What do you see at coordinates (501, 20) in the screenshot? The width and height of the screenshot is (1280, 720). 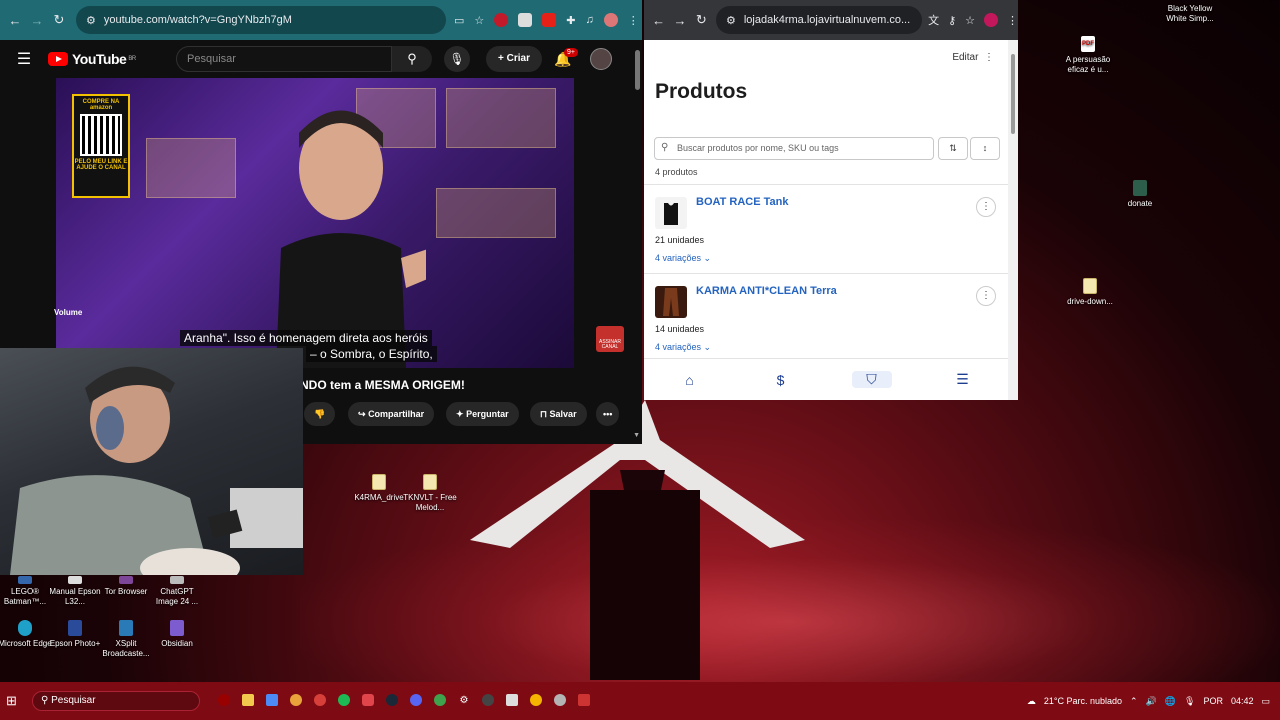 I see `extension-red-icon` at bounding box center [501, 20].